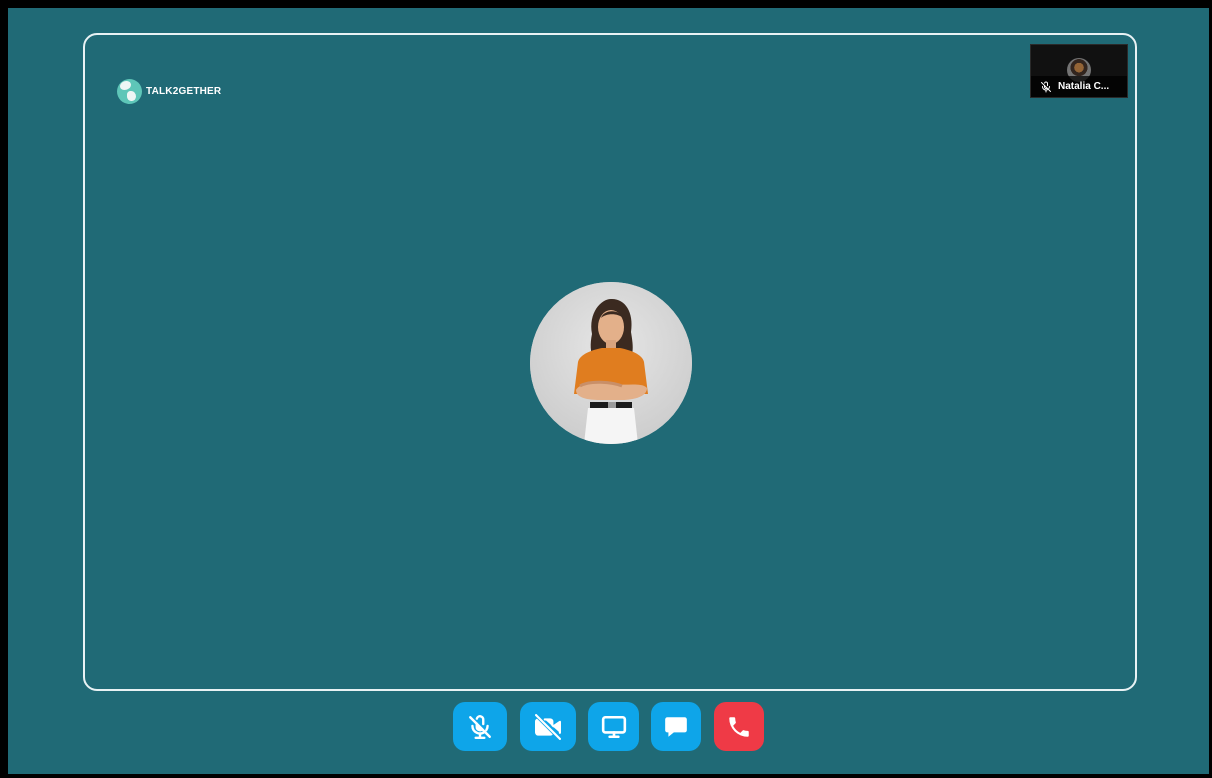  I want to click on globe-logo-icon, so click(129, 91).